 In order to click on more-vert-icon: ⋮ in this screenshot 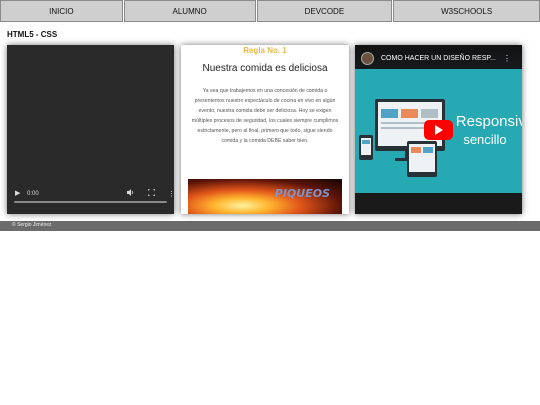, I will do `click(507, 58)`.